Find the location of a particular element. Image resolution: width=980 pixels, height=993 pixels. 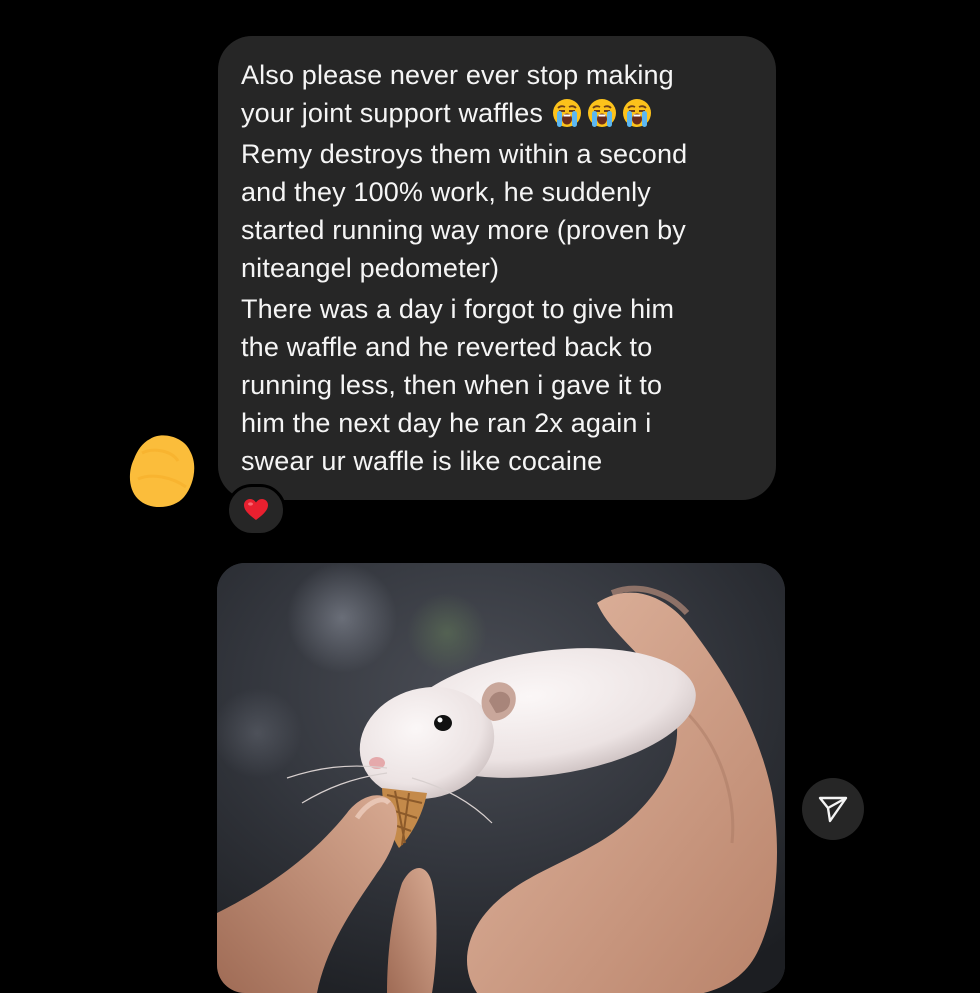

red-heart-icon is located at coordinates (256, 509).